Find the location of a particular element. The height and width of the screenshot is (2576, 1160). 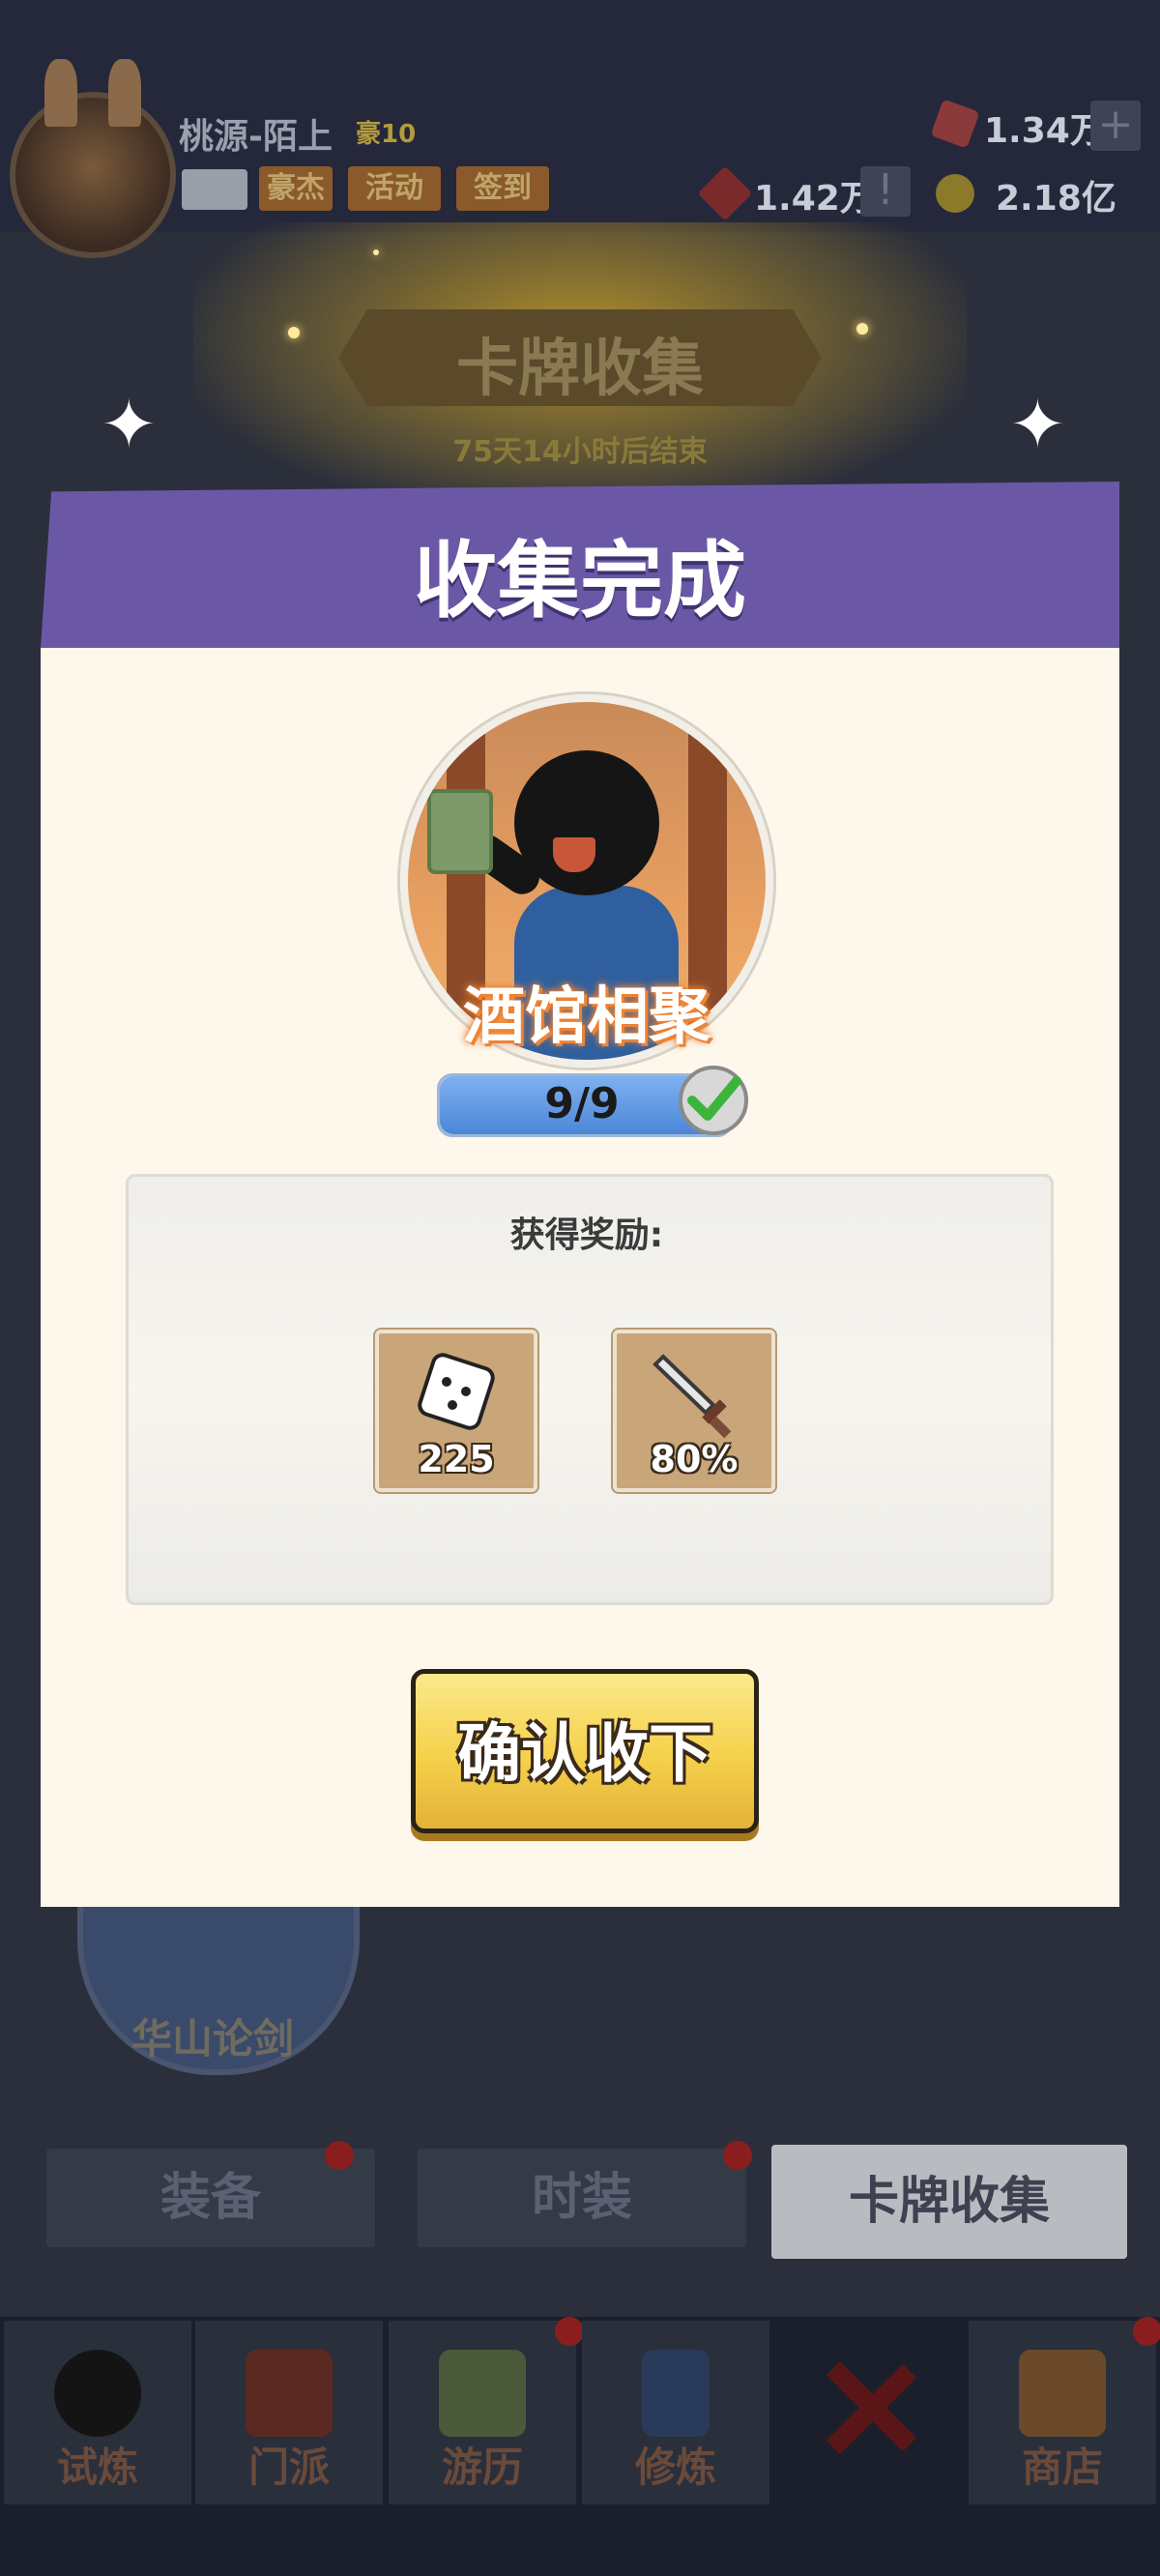

subtab-card-collection: 卡牌收集 is located at coordinates (949, 2202).